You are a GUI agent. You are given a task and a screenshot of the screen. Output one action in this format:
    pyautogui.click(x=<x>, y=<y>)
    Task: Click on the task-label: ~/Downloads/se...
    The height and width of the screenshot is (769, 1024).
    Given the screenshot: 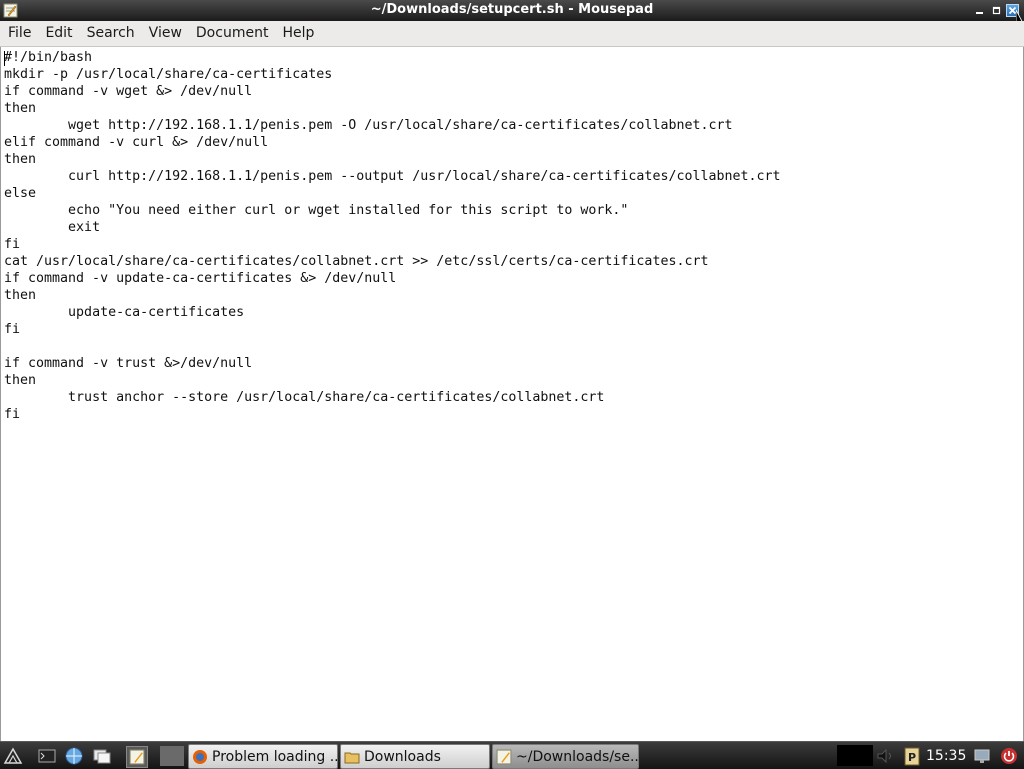 What is the action you would take?
    pyautogui.click(x=577, y=756)
    